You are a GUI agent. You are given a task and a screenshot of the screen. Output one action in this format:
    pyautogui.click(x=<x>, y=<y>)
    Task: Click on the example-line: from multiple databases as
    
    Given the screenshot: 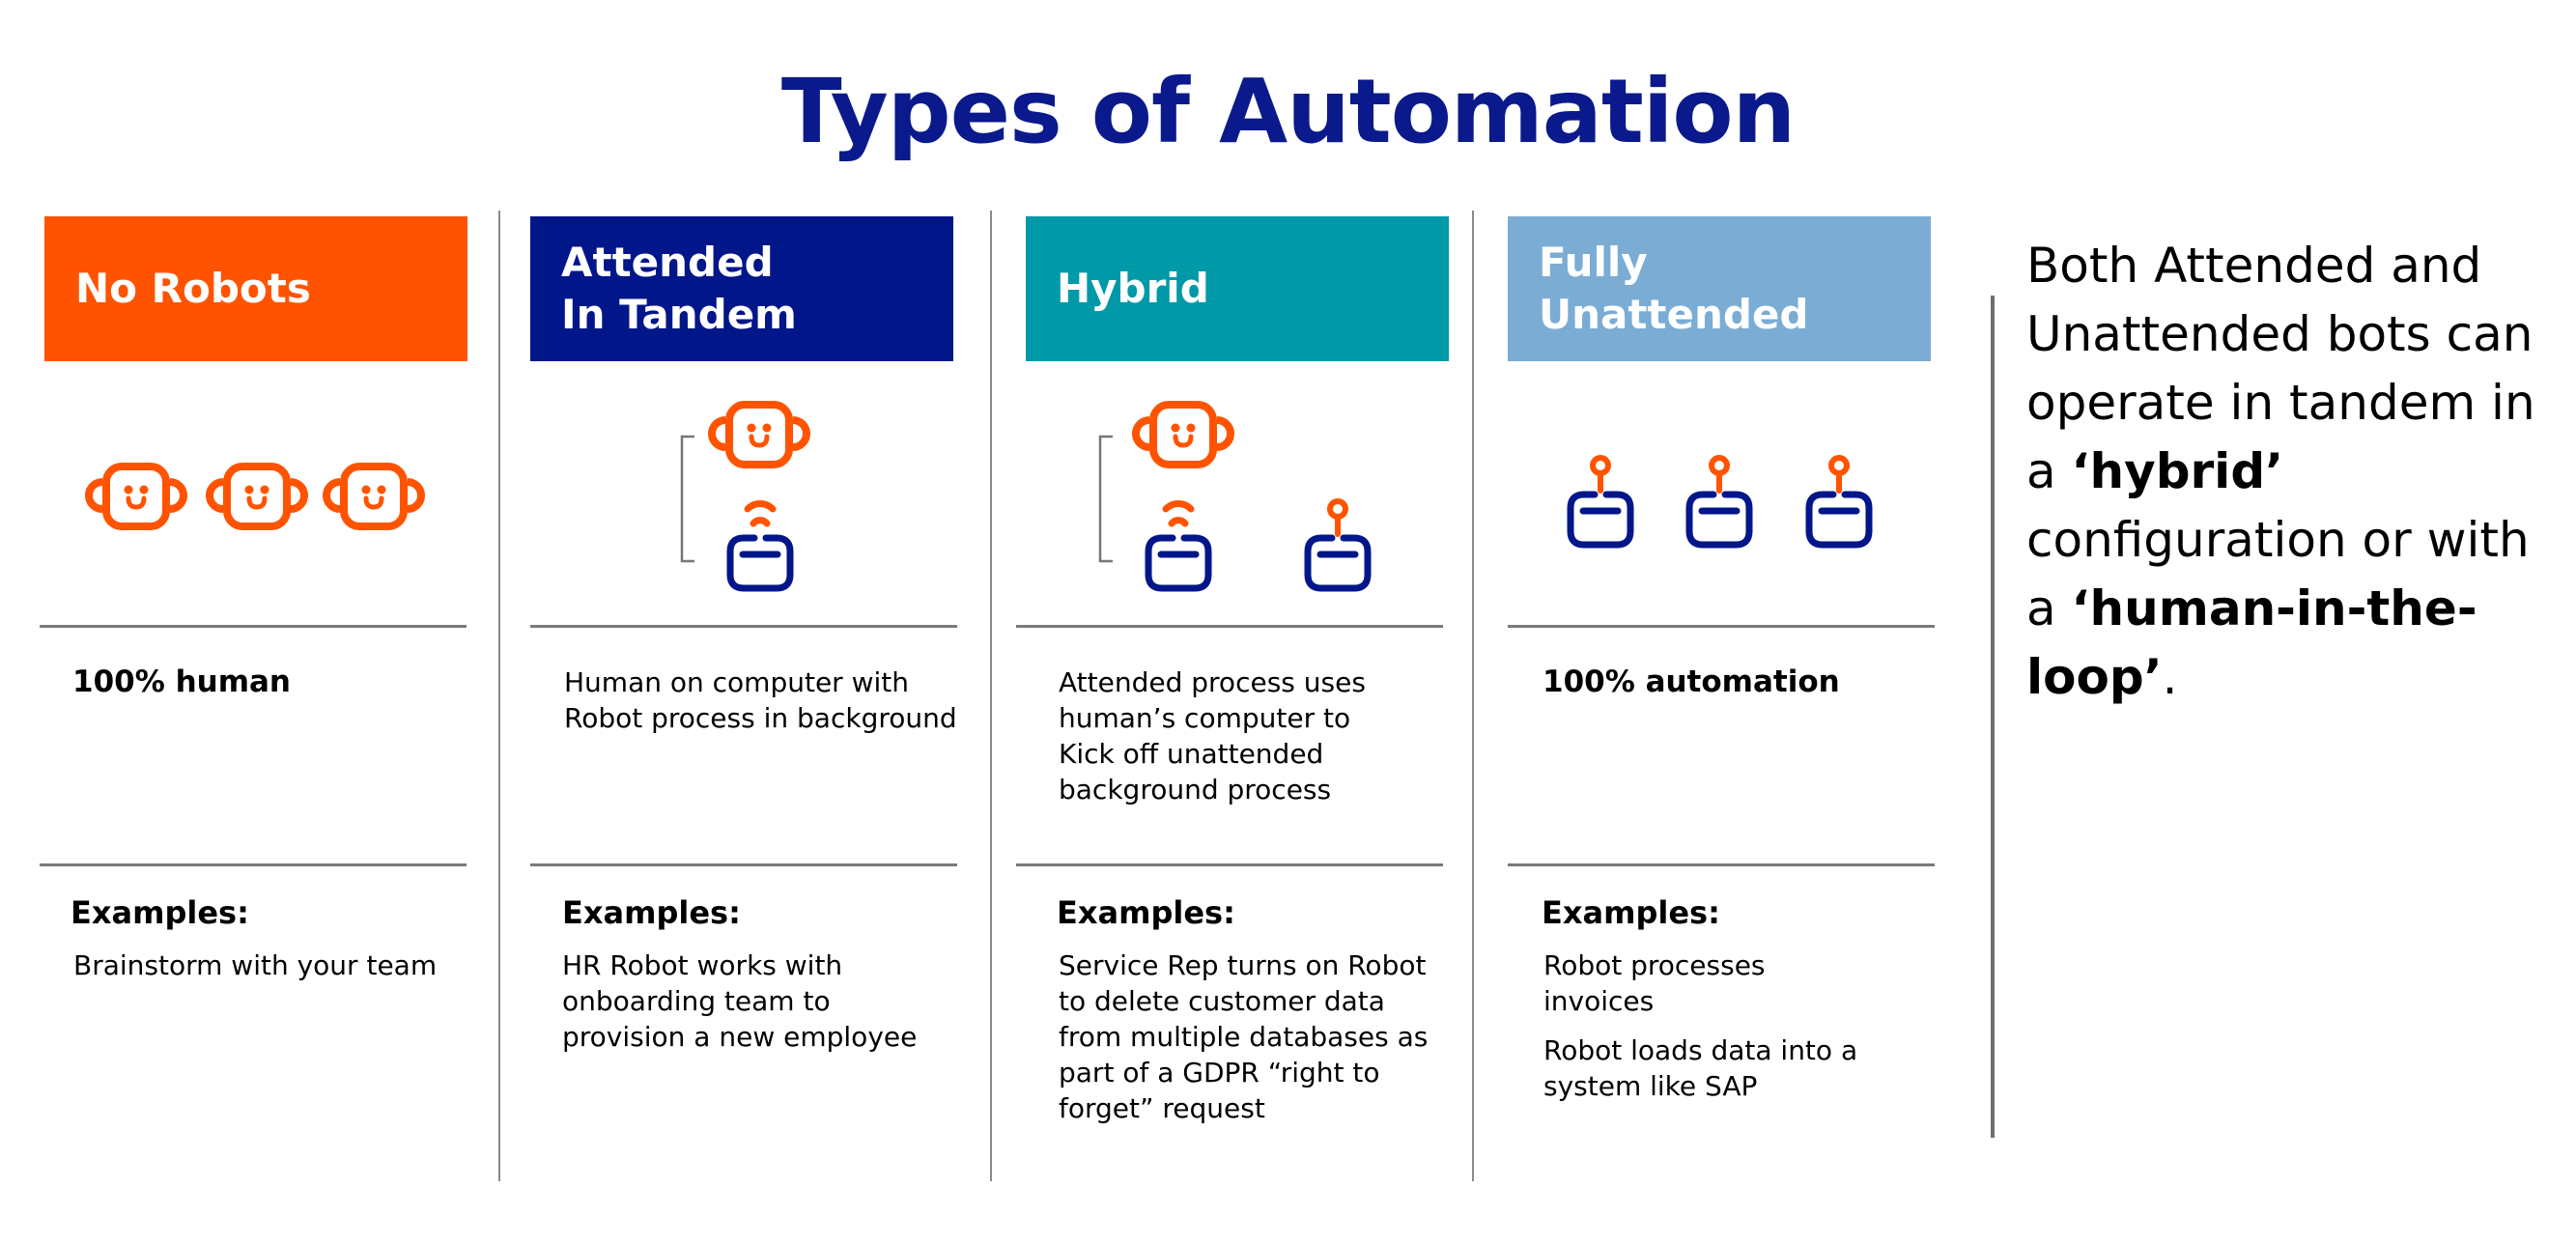 What is the action you would take?
    pyautogui.click(x=1244, y=1037)
    